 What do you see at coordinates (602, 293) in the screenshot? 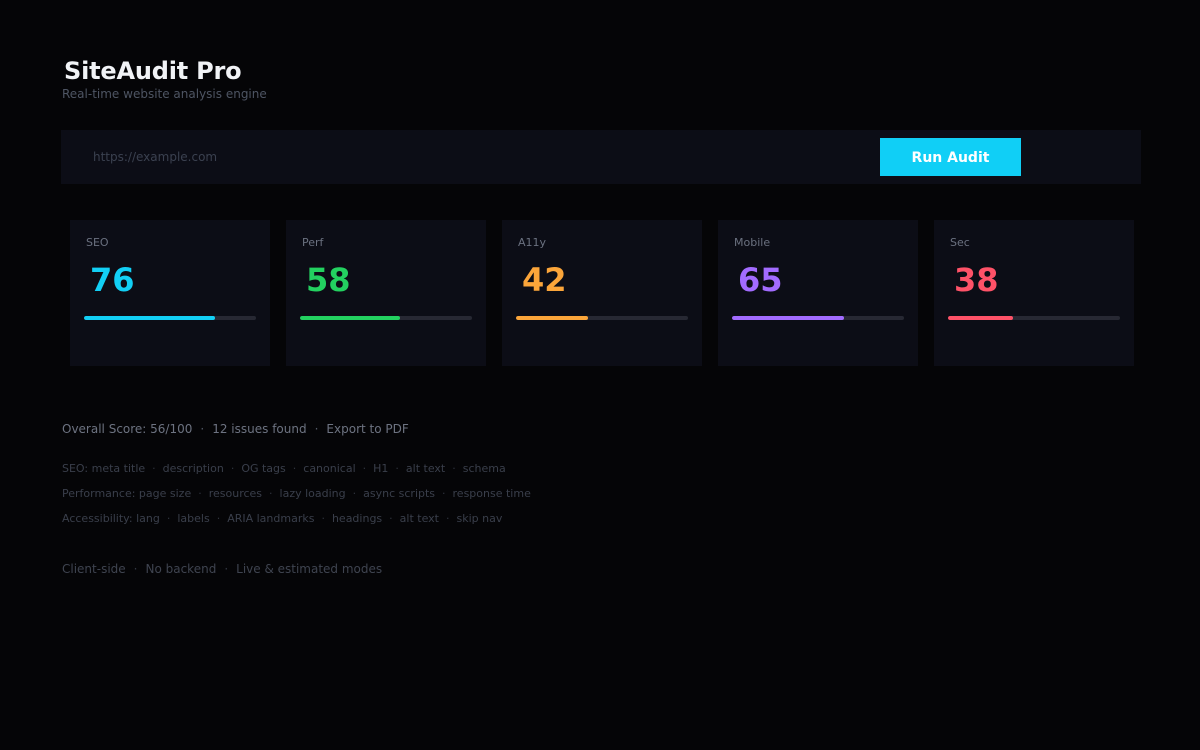
I see `score-card-a11y: A11y 42` at bounding box center [602, 293].